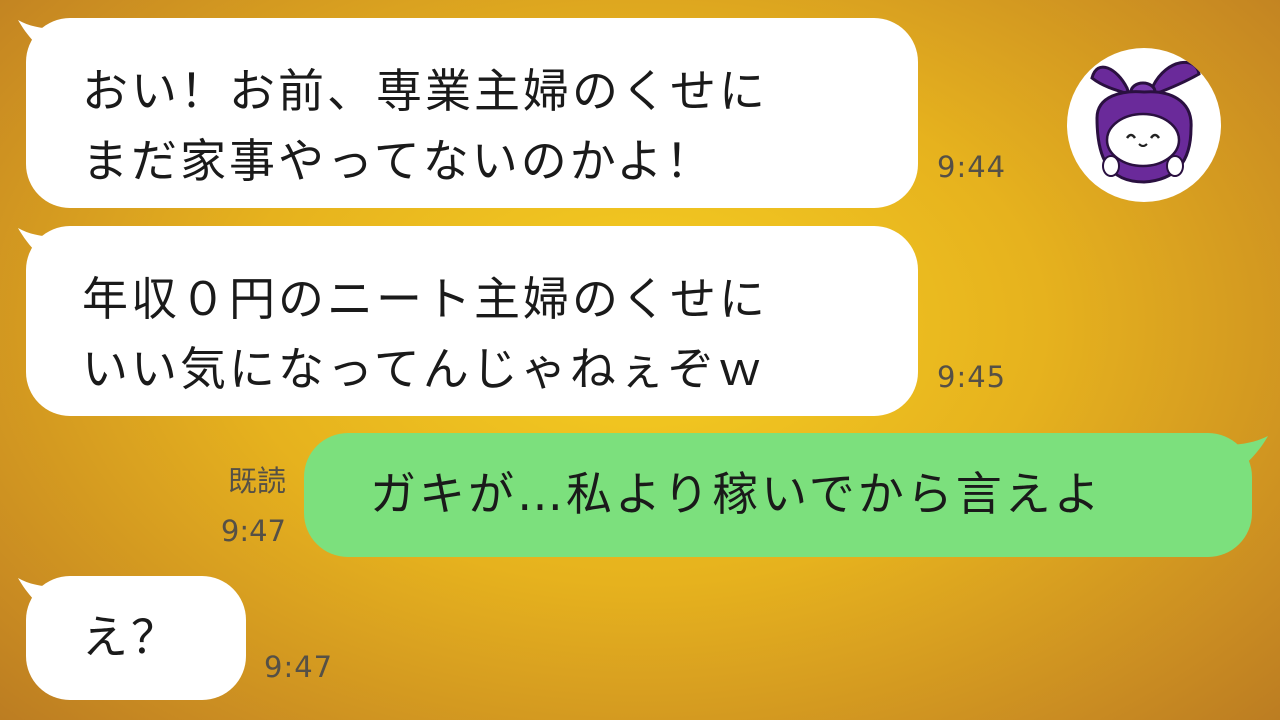  I want to click on message-bubble-3: ガキが…私より稼いでから言えよ, so click(778, 495).